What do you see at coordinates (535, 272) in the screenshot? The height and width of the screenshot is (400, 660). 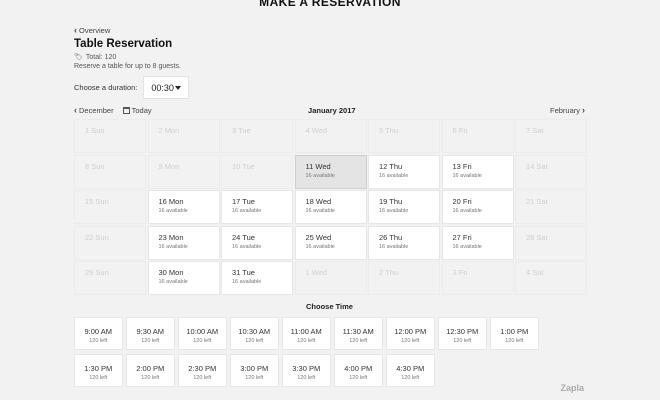 I see `day-label: 4 Sat` at bounding box center [535, 272].